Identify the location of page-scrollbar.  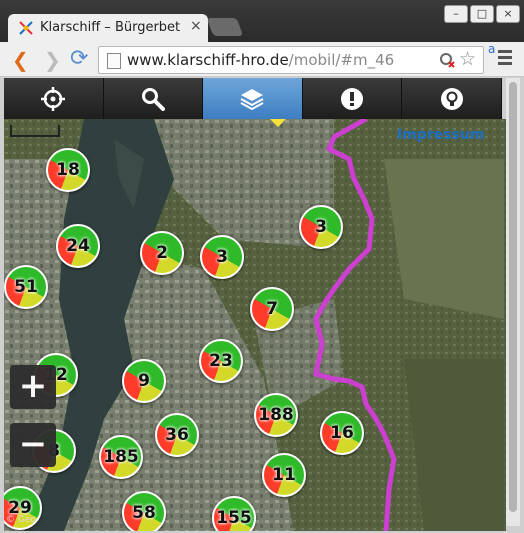
(513, 302).